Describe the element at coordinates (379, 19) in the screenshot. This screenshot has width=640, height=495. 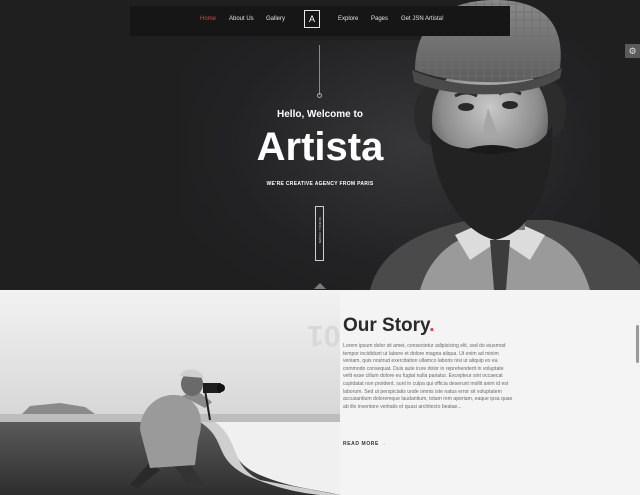
I see `nav-pages: Pages` at that location.